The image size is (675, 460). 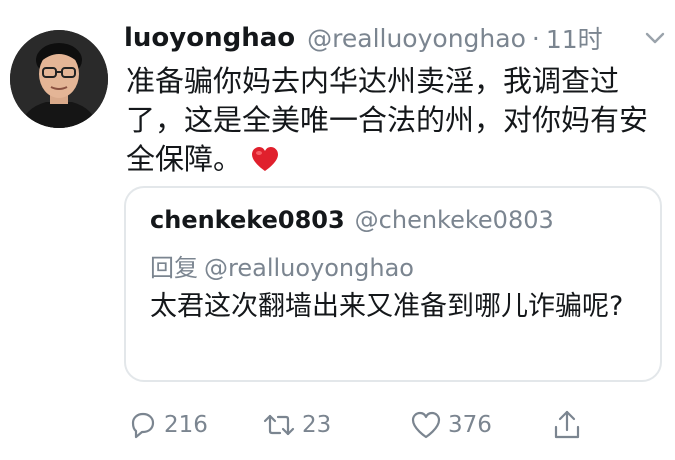 I want to click on quoted-text: 太君这次翻墙出来又准备到哪儿诈骗呢?, so click(x=387, y=306).